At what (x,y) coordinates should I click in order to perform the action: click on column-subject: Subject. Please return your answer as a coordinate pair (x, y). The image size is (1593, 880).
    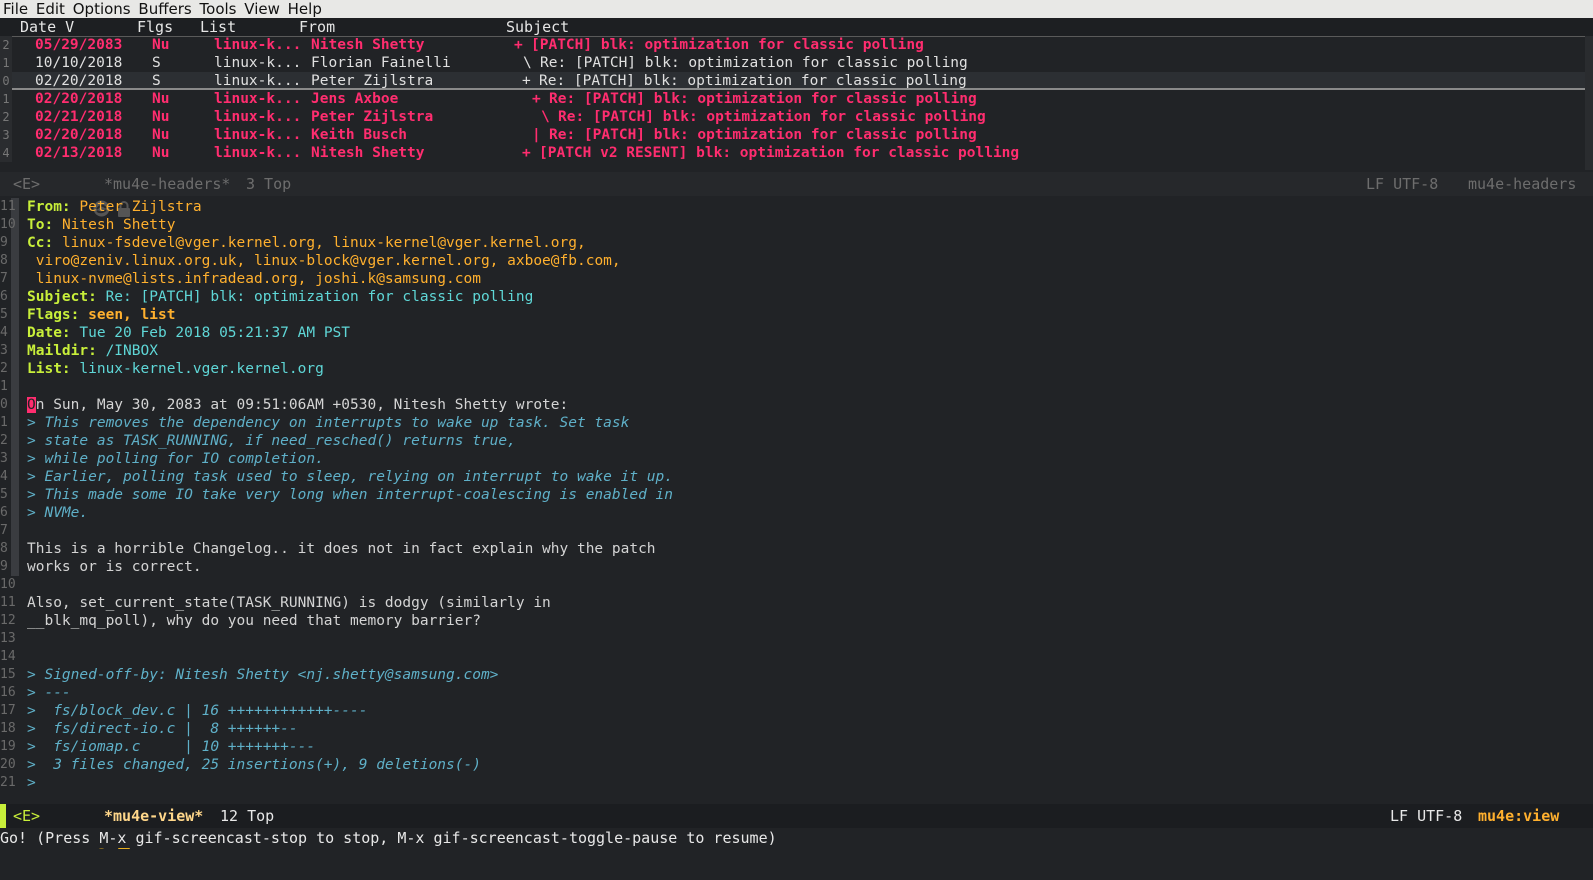
    Looking at the image, I should click on (537, 27).